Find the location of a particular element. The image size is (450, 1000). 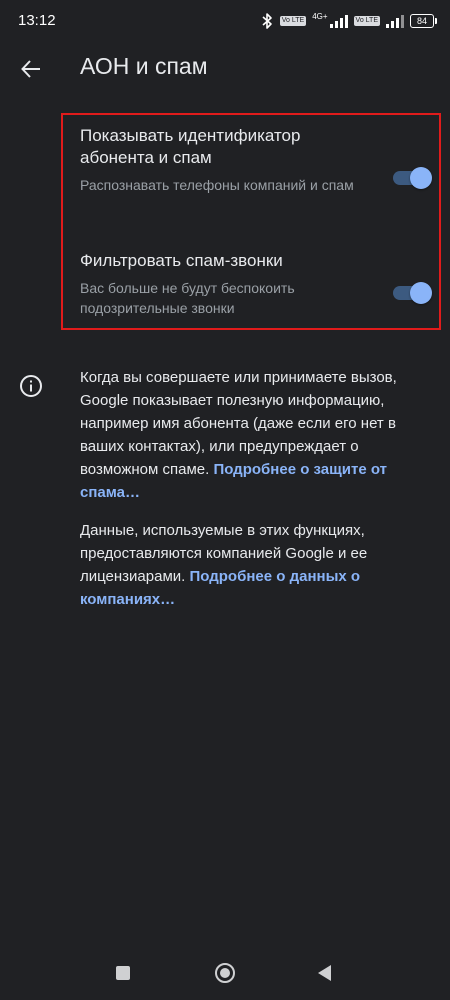

back-button is located at coordinates (31, 69).